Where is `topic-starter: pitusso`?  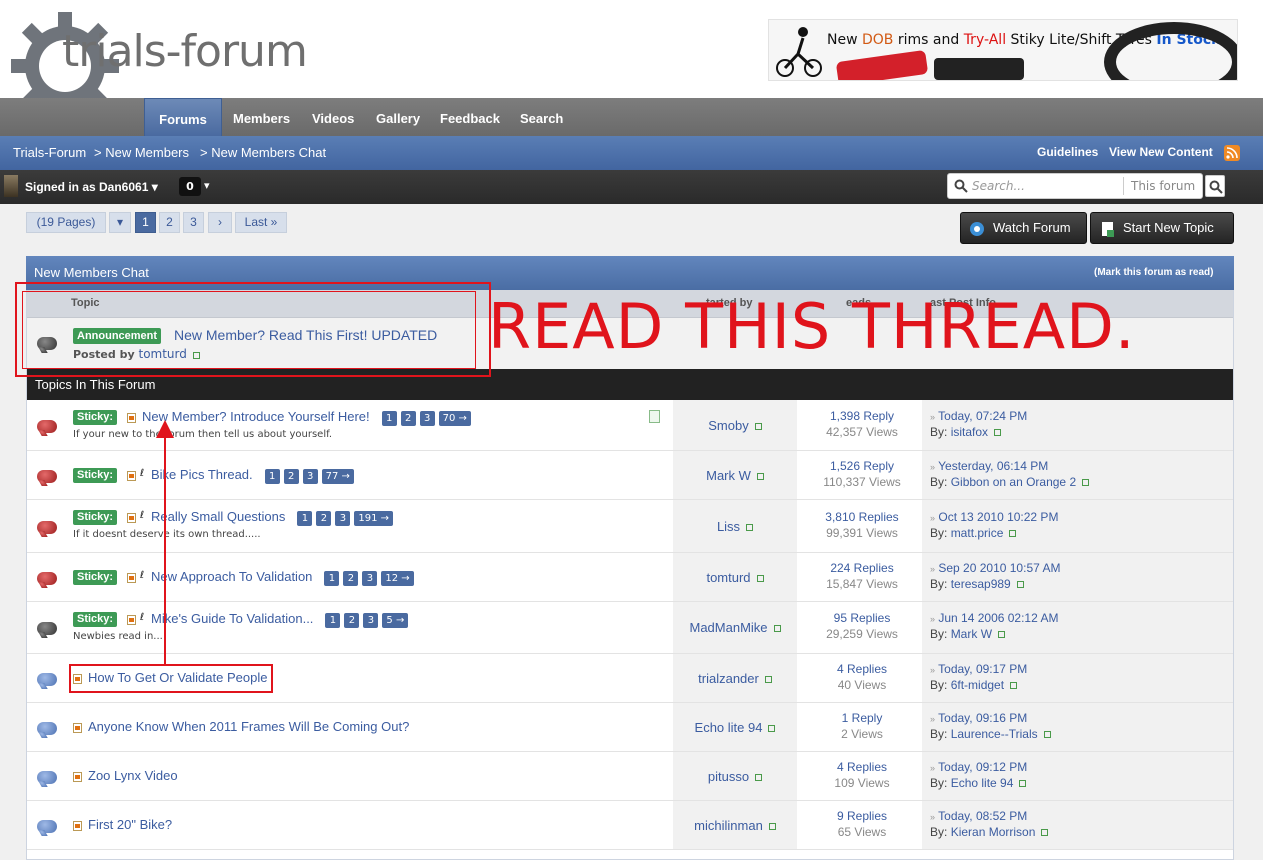
topic-starter: pitusso is located at coordinates (735, 776).